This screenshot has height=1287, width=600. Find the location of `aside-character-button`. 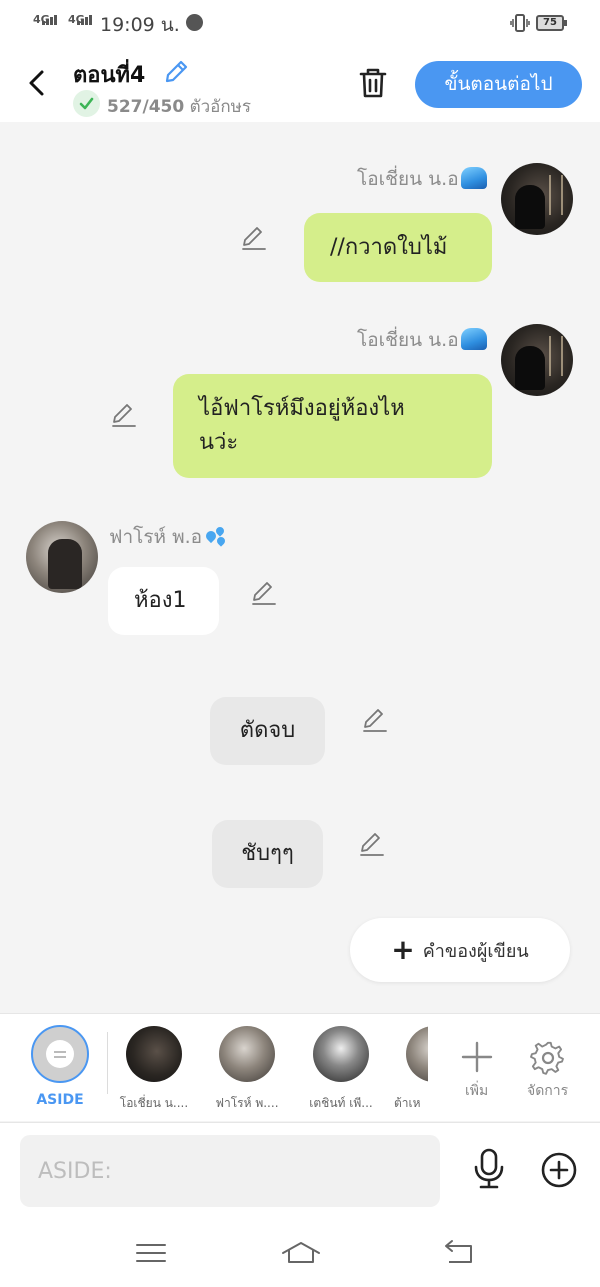

aside-character-button is located at coordinates (60, 1054).